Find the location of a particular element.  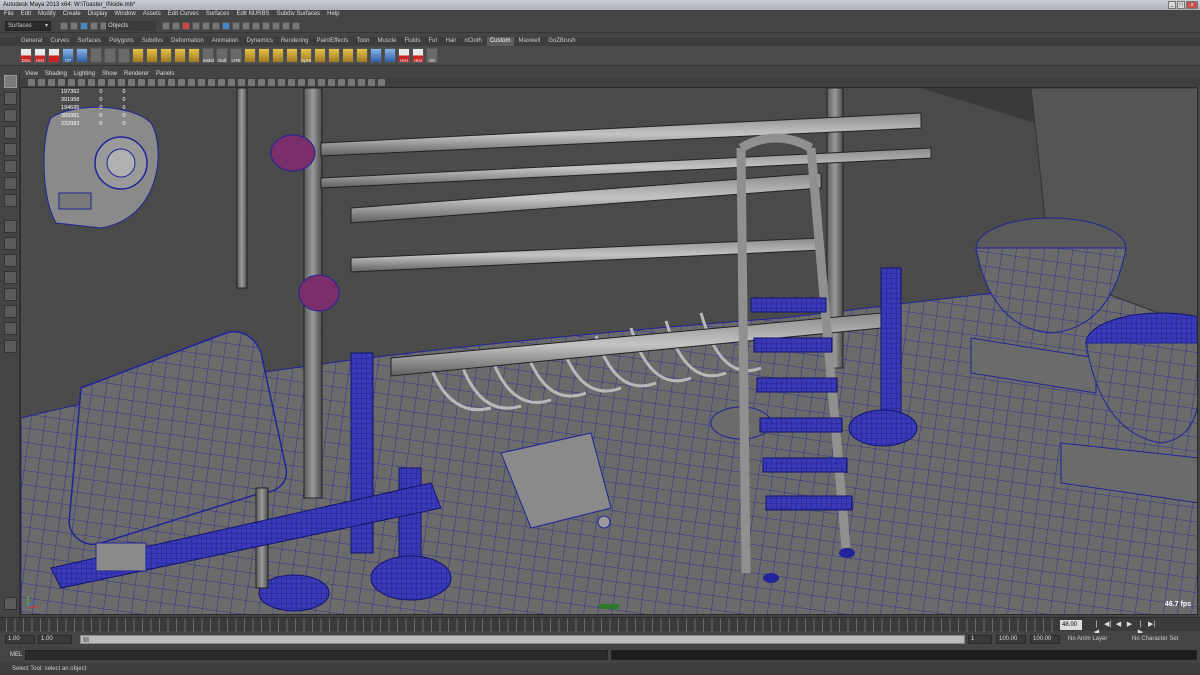

menu-subdiv-surfaces: Subdiv Surfaces is located at coordinates (298, 14).